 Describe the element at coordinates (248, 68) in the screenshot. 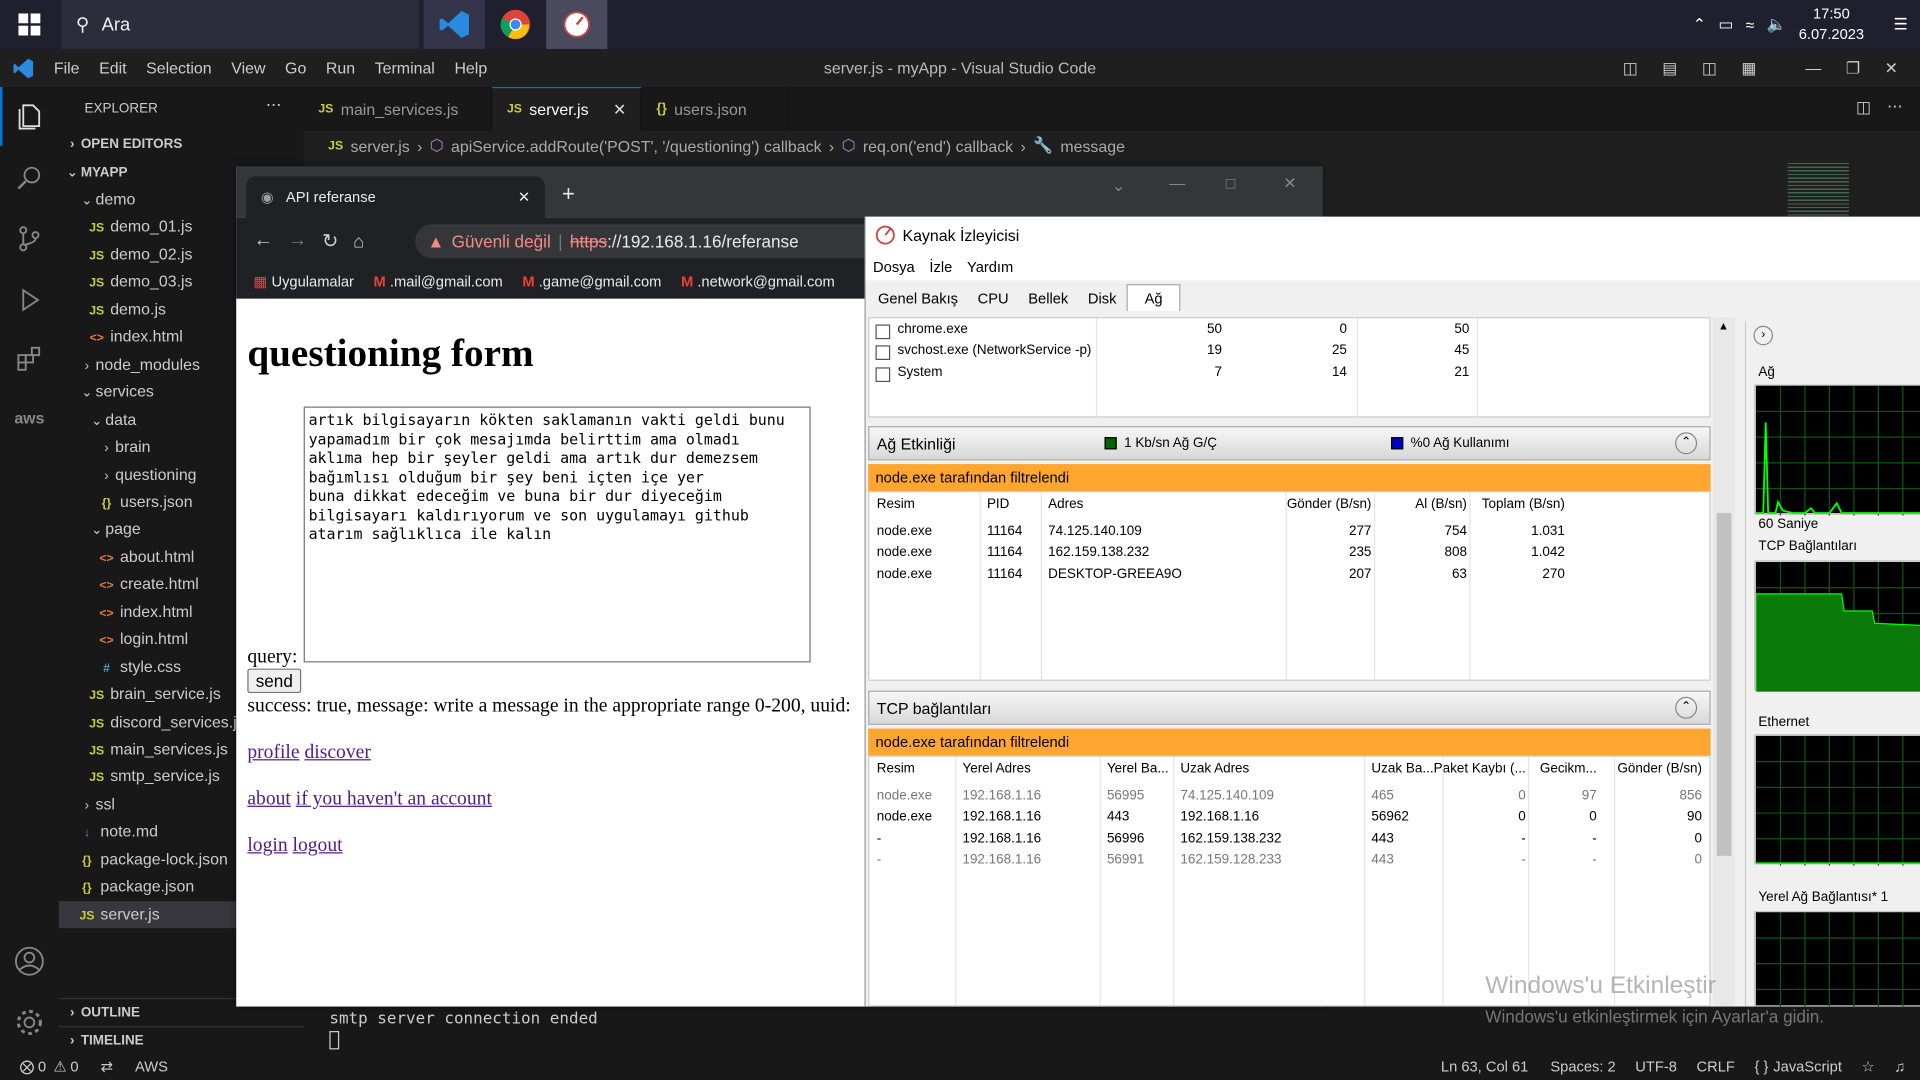

I see `menu-view: View` at that location.